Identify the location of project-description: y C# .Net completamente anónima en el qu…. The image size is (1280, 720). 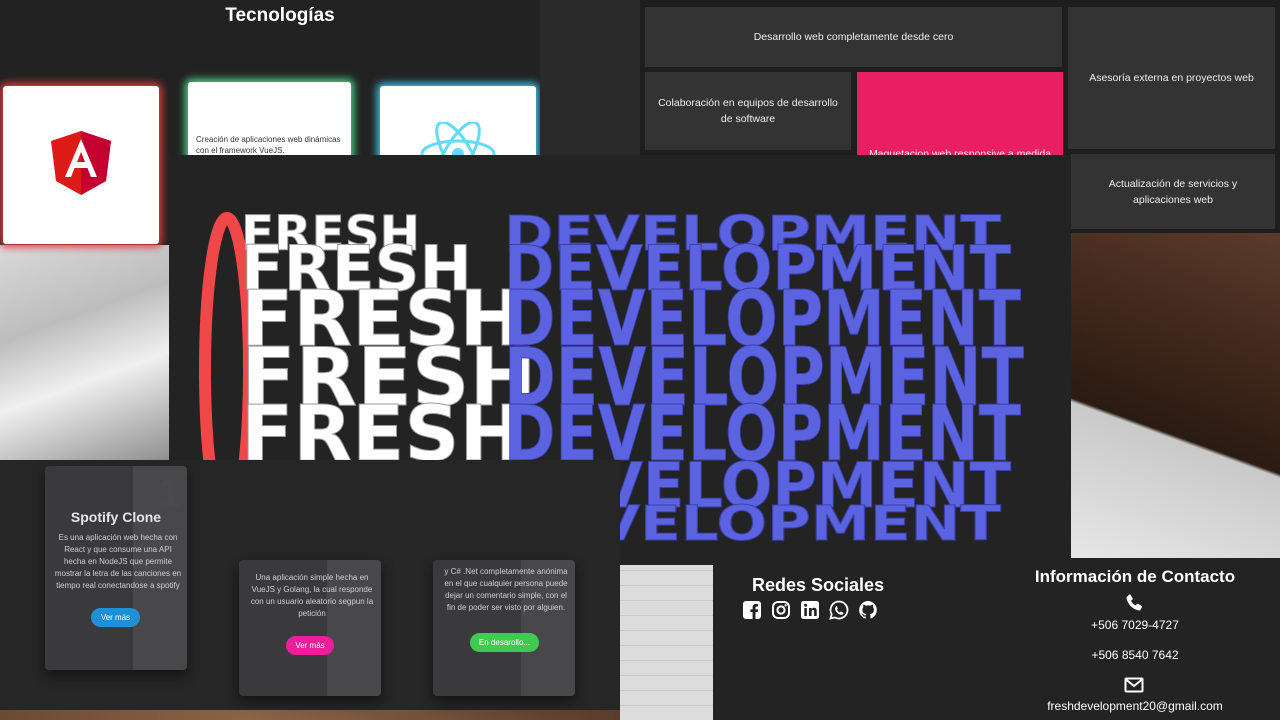
(506, 589).